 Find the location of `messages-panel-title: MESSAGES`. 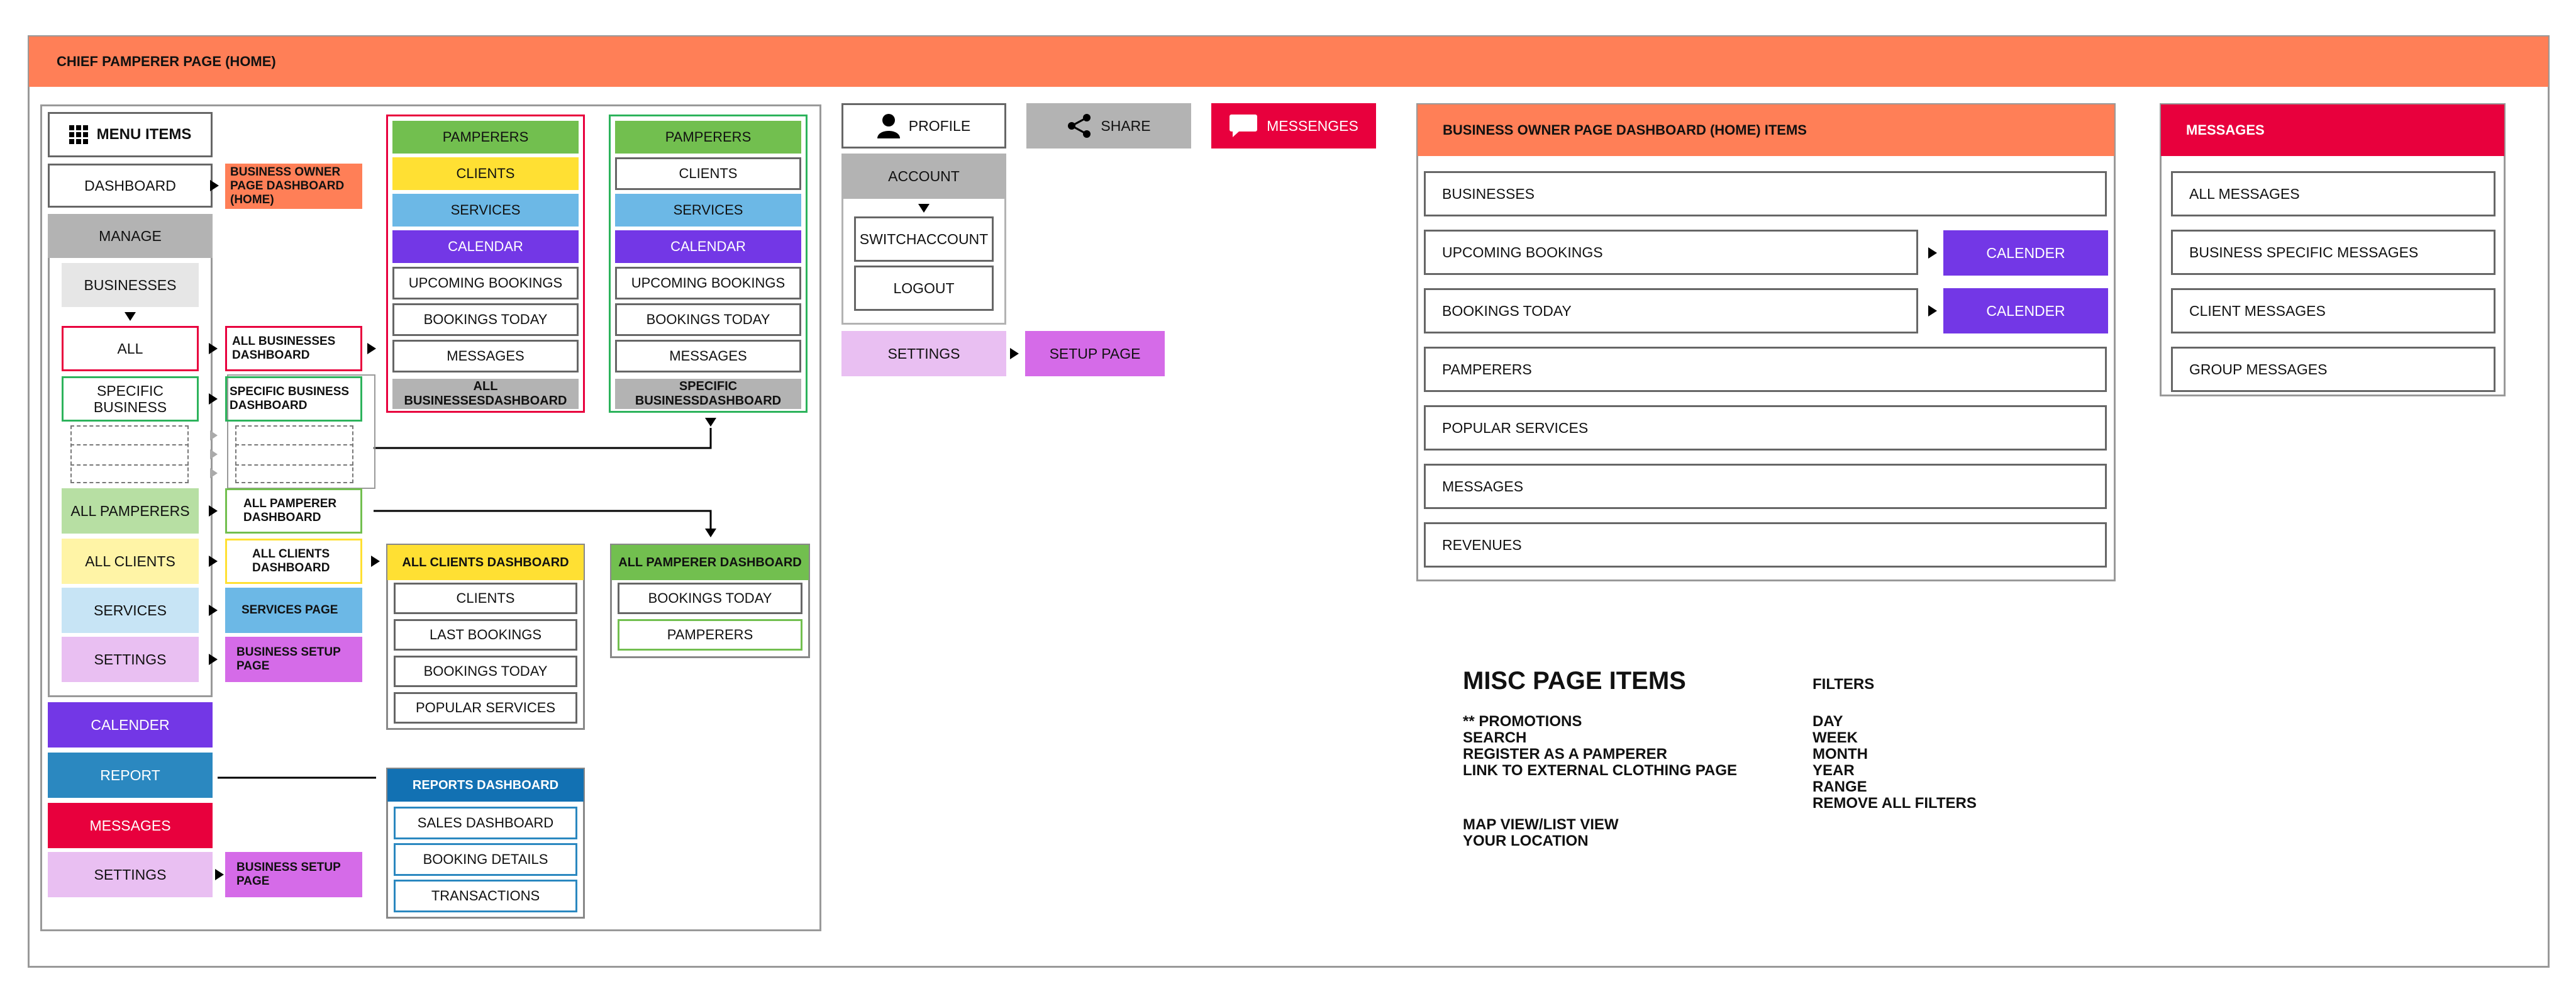

messages-panel-title: MESSAGES is located at coordinates (2332, 130).